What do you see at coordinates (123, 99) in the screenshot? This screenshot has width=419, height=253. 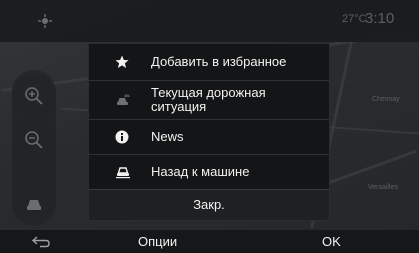 I see `traffic-car-icon` at bounding box center [123, 99].